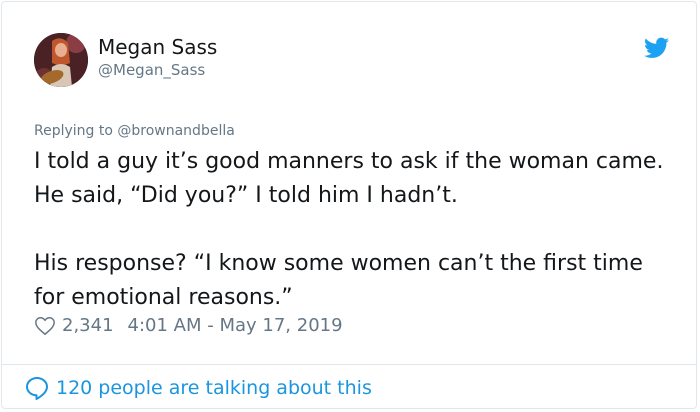 The height and width of the screenshot is (412, 700). I want to click on divider, so click(349, 364).